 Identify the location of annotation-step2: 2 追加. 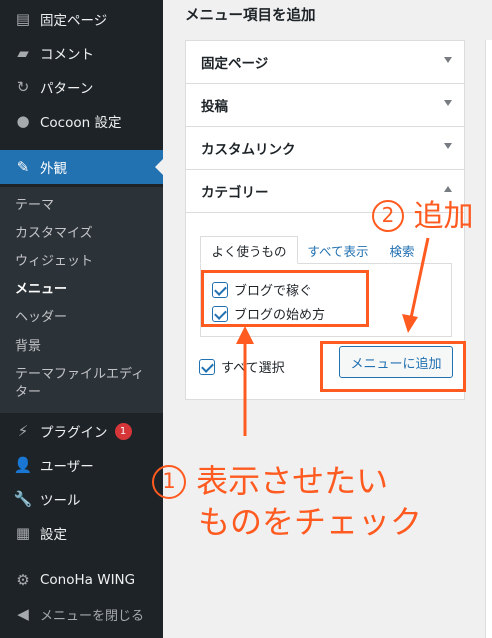
(423, 217).